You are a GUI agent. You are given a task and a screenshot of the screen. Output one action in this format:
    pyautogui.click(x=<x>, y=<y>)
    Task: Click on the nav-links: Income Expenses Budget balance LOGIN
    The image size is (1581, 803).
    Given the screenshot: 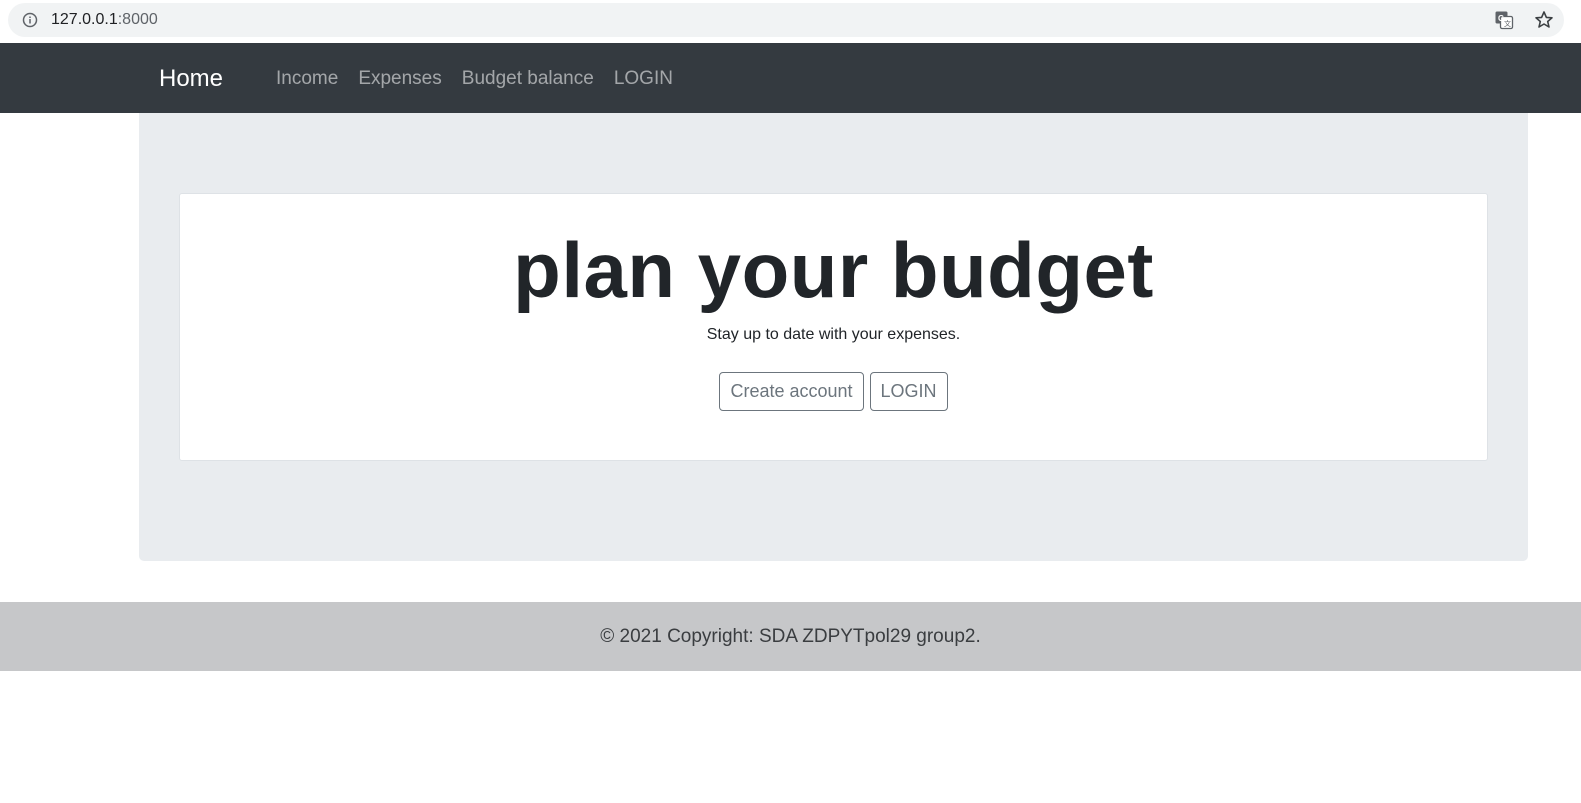 What is the action you would take?
    pyautogui.click(x=479, y=79)
    